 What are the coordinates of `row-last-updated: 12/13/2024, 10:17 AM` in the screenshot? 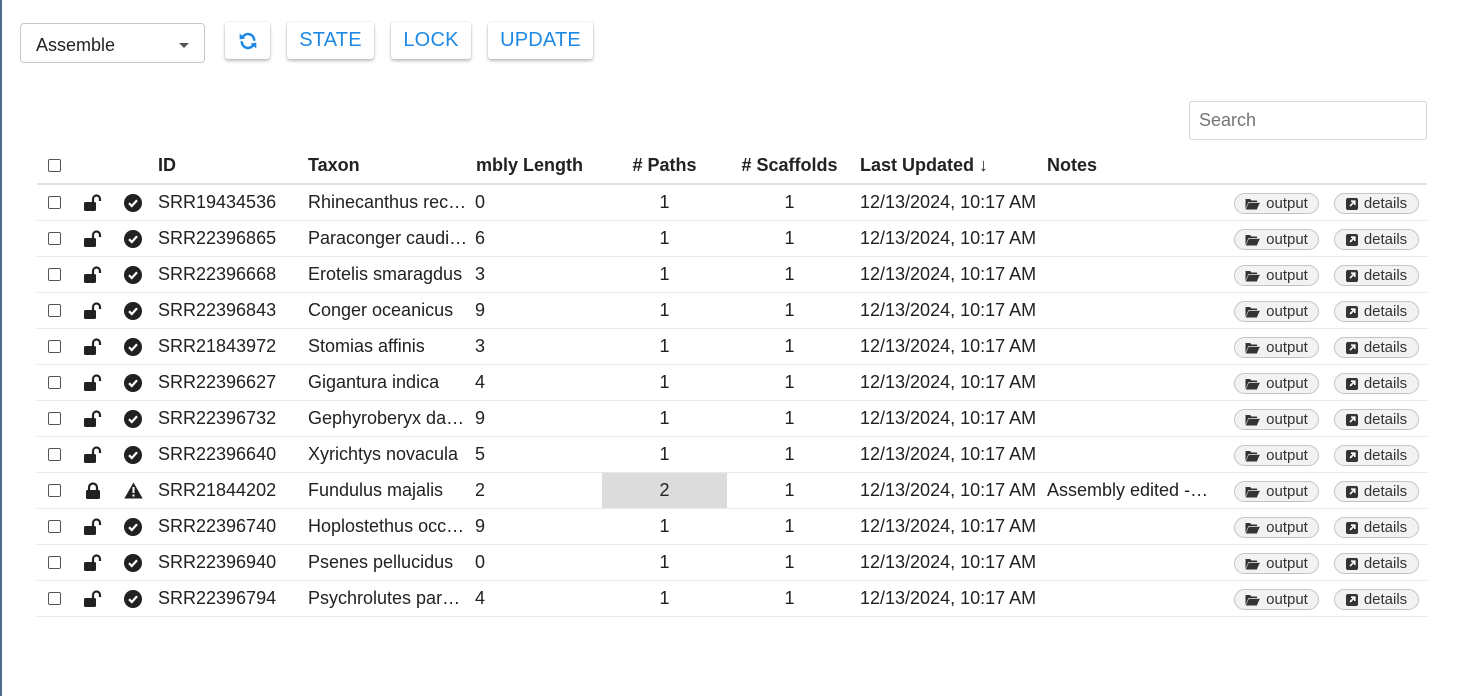 It's located at (948, 238).